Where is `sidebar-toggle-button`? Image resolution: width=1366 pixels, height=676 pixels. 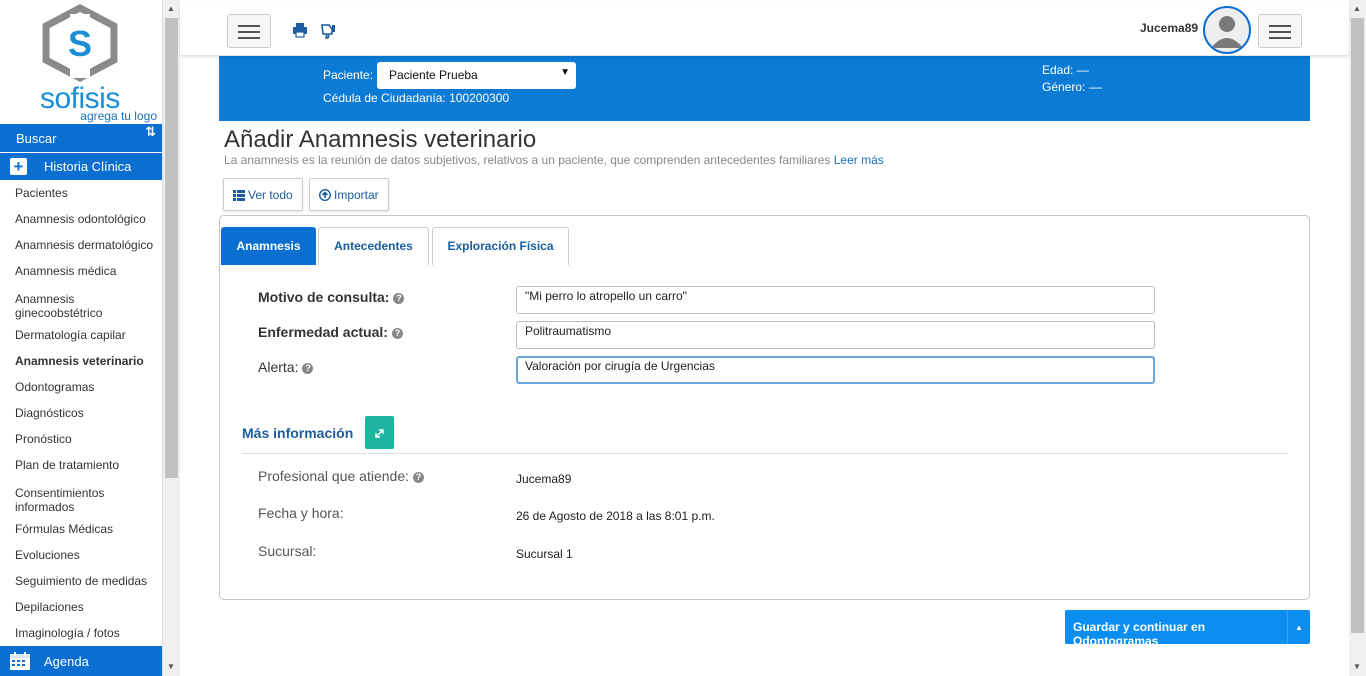 sidebar-toggle-button is located at coordinates (249, 31).